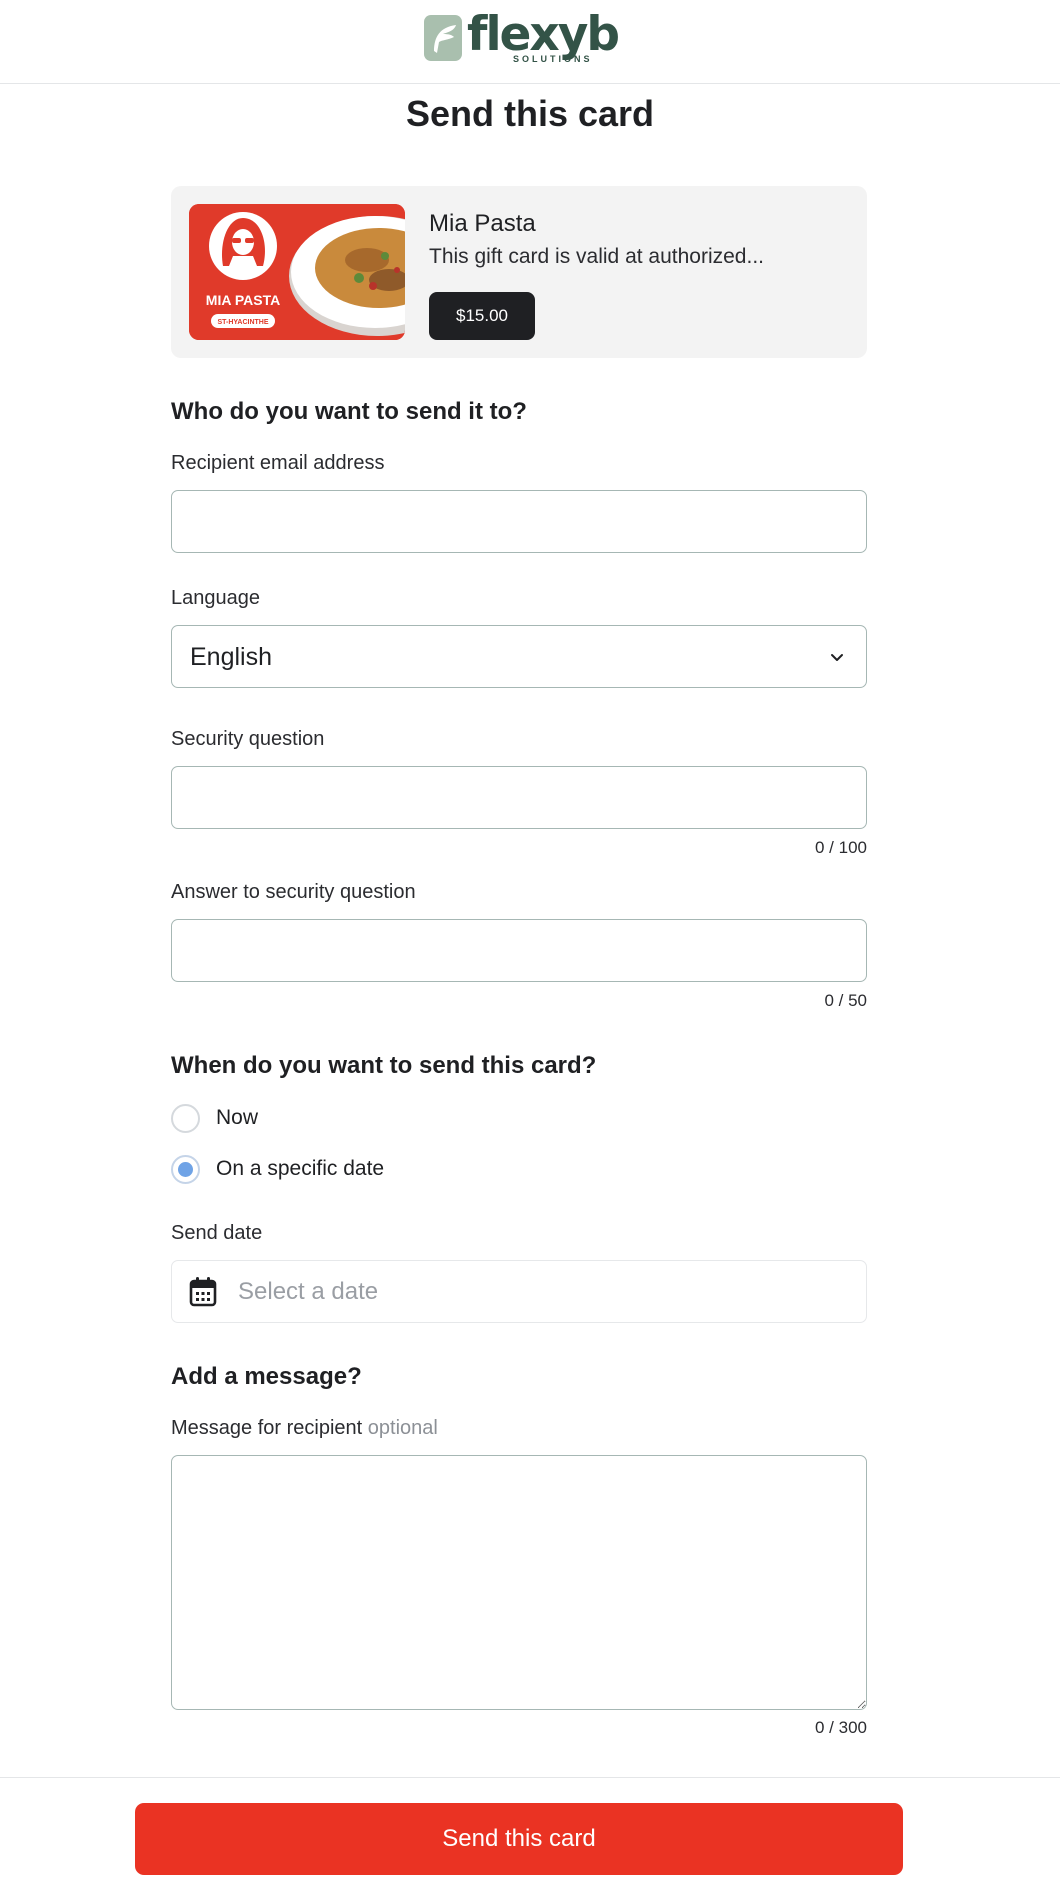 This screenshot has width=1060, height=1896. What do you see at coordinates (402, 1428) in the screenshot?
I see `message-optional-label: optional` at bounding box center [402, 1428].